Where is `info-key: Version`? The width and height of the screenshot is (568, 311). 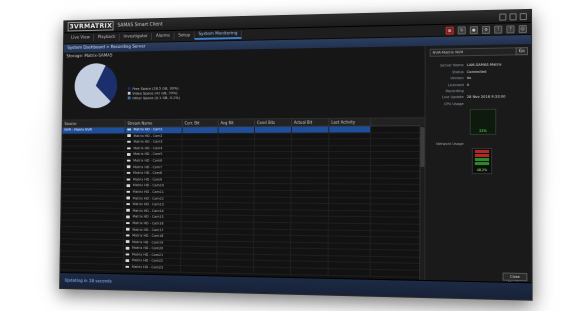 info-key: Version is located at coordinates (457, 78).